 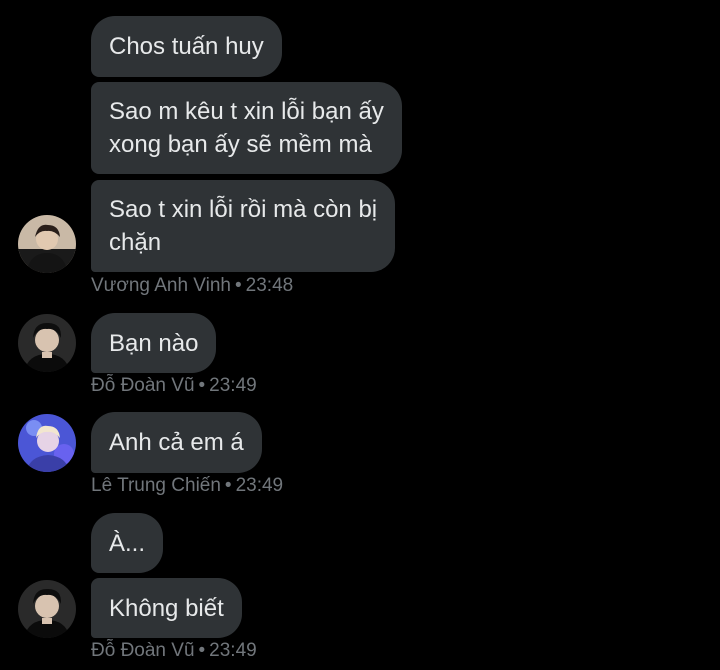 I want to click on sender-name: Lê Trung Chiến, so click(x=156, y=485).